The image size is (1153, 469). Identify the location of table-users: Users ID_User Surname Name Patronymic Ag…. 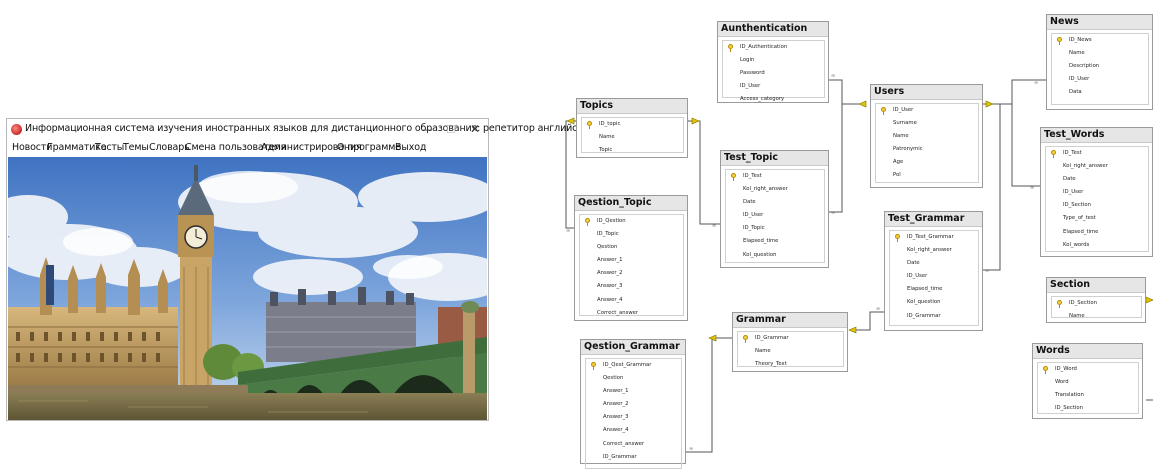
(926, 136).